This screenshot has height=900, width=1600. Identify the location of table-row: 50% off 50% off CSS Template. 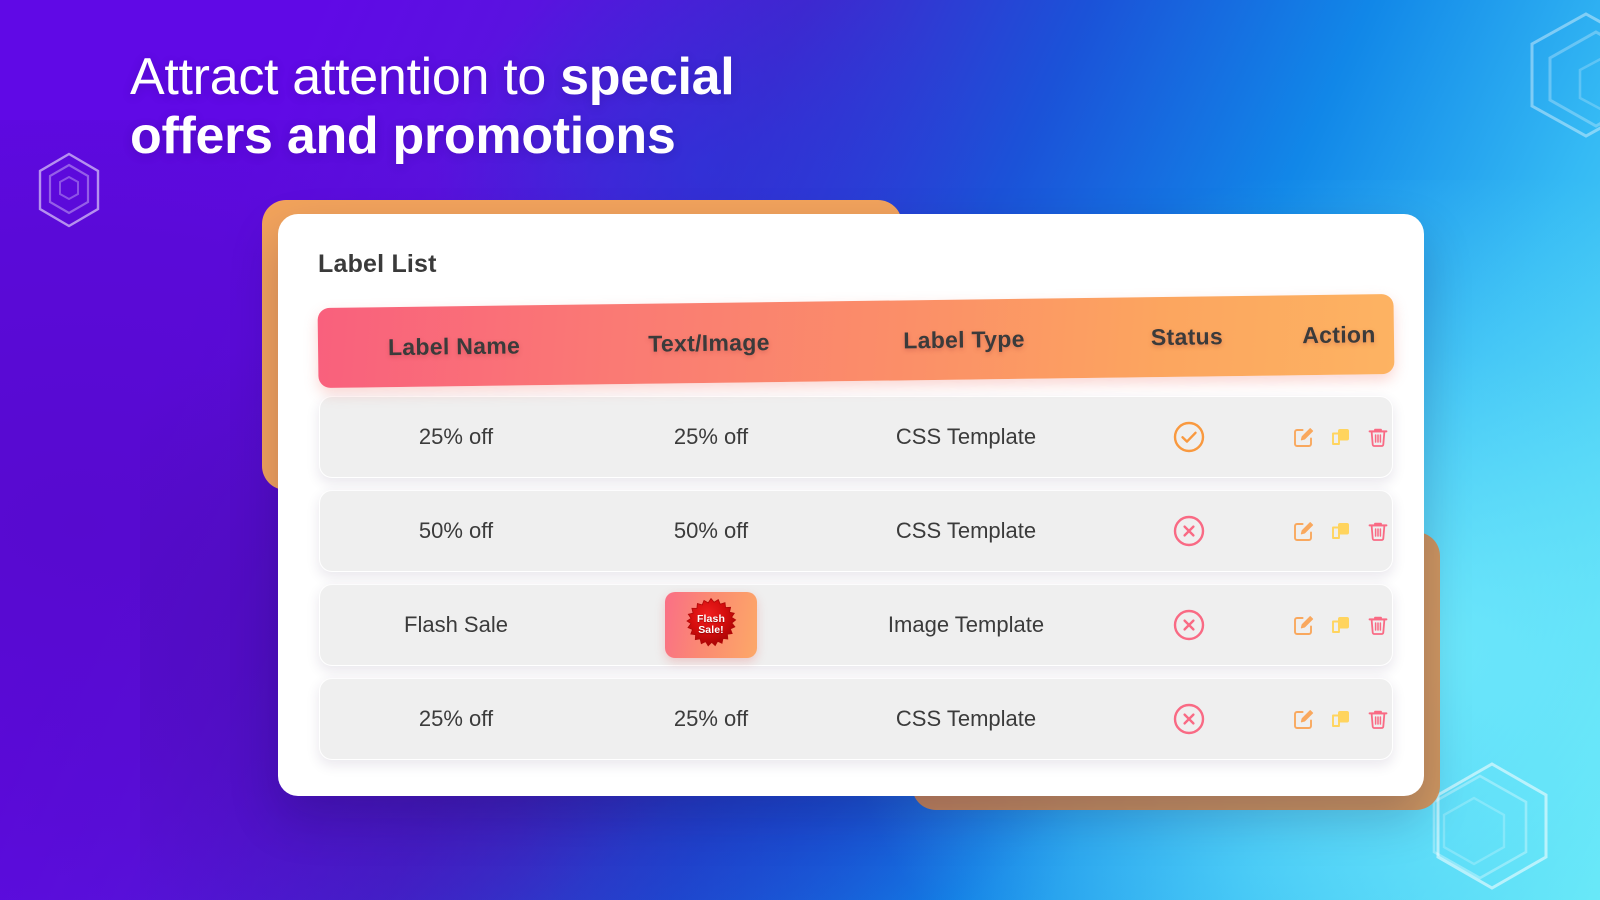
(856, 531).